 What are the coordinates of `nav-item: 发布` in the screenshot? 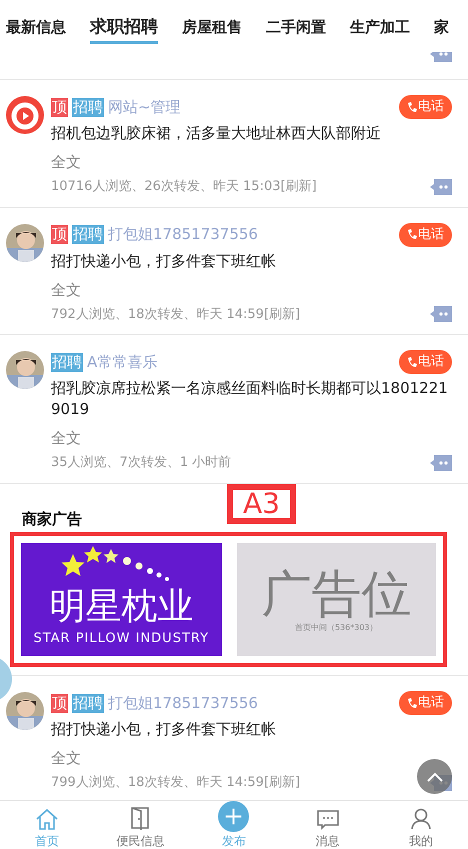 It's located at (234, 825).